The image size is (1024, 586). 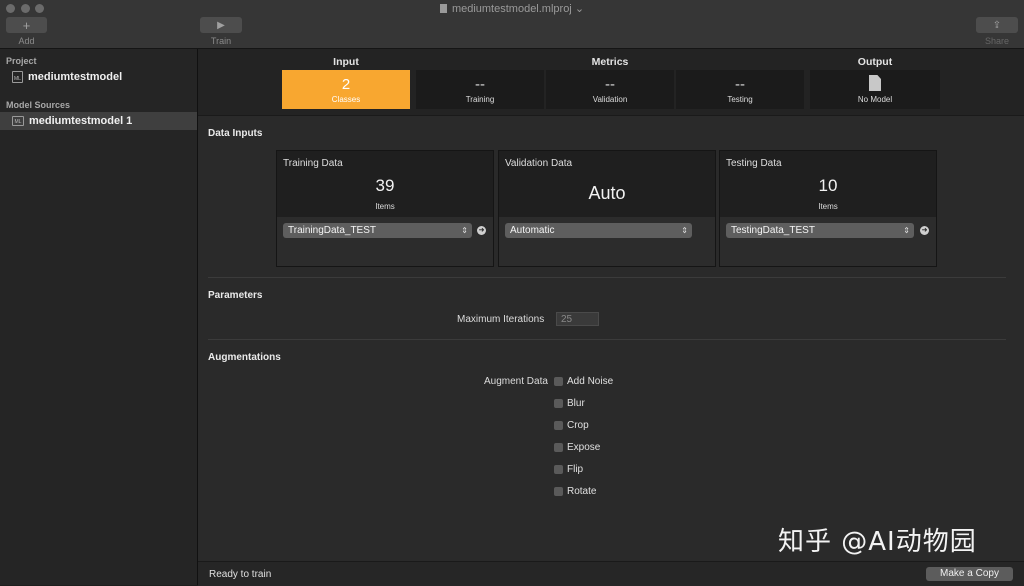 What do you see at coordinates (575, 491) in the screenshot?
I see `augment-option-rotate: Rotate` at bounding box center [575, 491].